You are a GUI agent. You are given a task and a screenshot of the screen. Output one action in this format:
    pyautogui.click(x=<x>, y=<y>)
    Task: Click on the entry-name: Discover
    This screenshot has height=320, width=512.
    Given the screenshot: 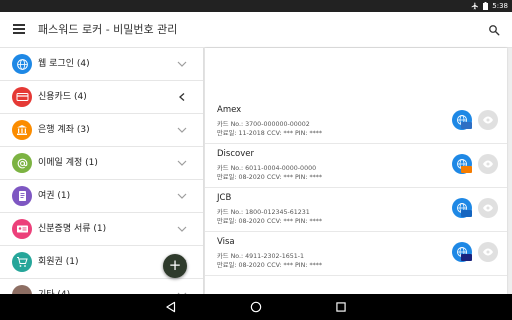 What is the action you would take?
    pyautogui.click(x=235, y=154)
    